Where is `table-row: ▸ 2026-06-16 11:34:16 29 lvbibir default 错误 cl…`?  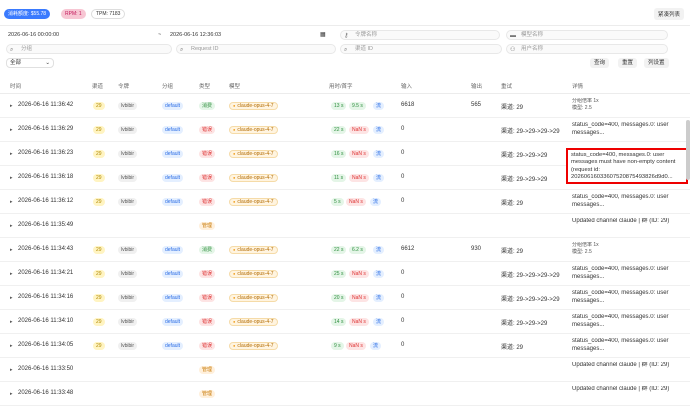 table-row: ▸ 2026-06-16 11:34:16 29 lvbibir default 错误 cl… is located at coordinates (345, 298).